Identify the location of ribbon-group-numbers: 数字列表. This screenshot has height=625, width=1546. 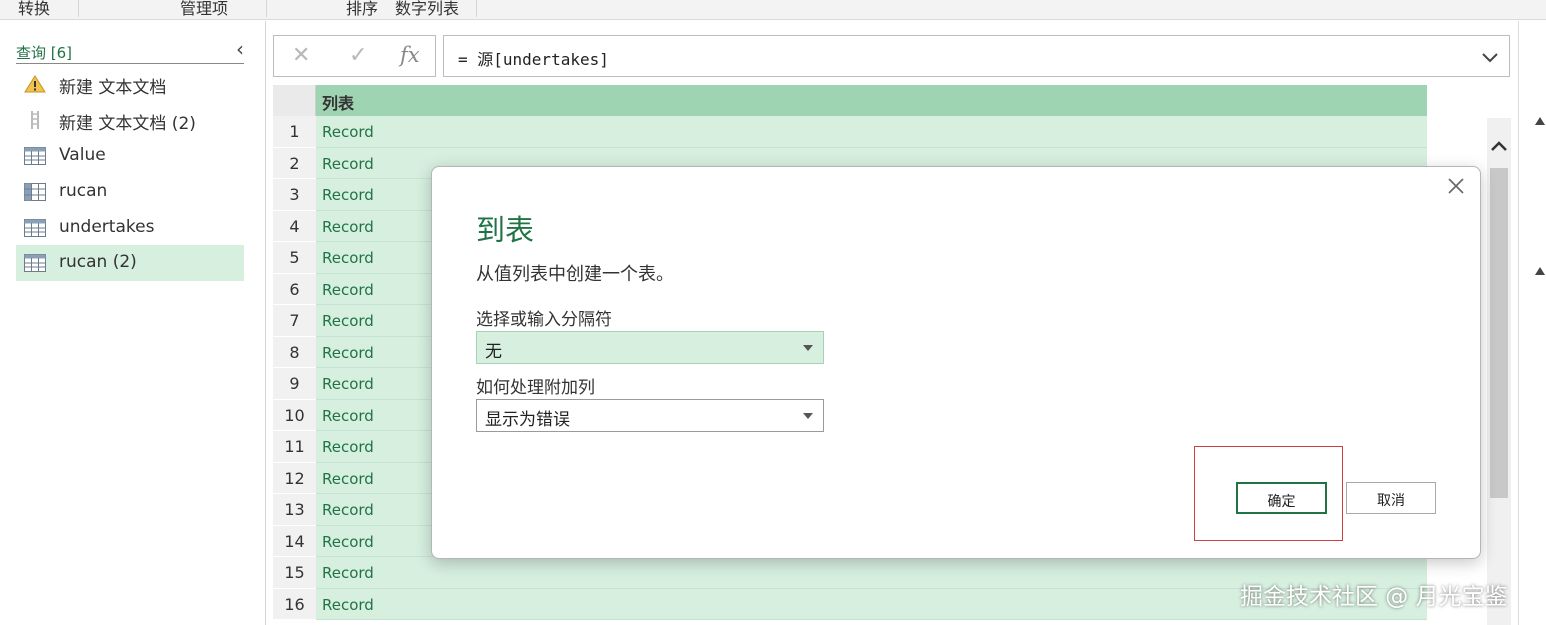
(427, 9).